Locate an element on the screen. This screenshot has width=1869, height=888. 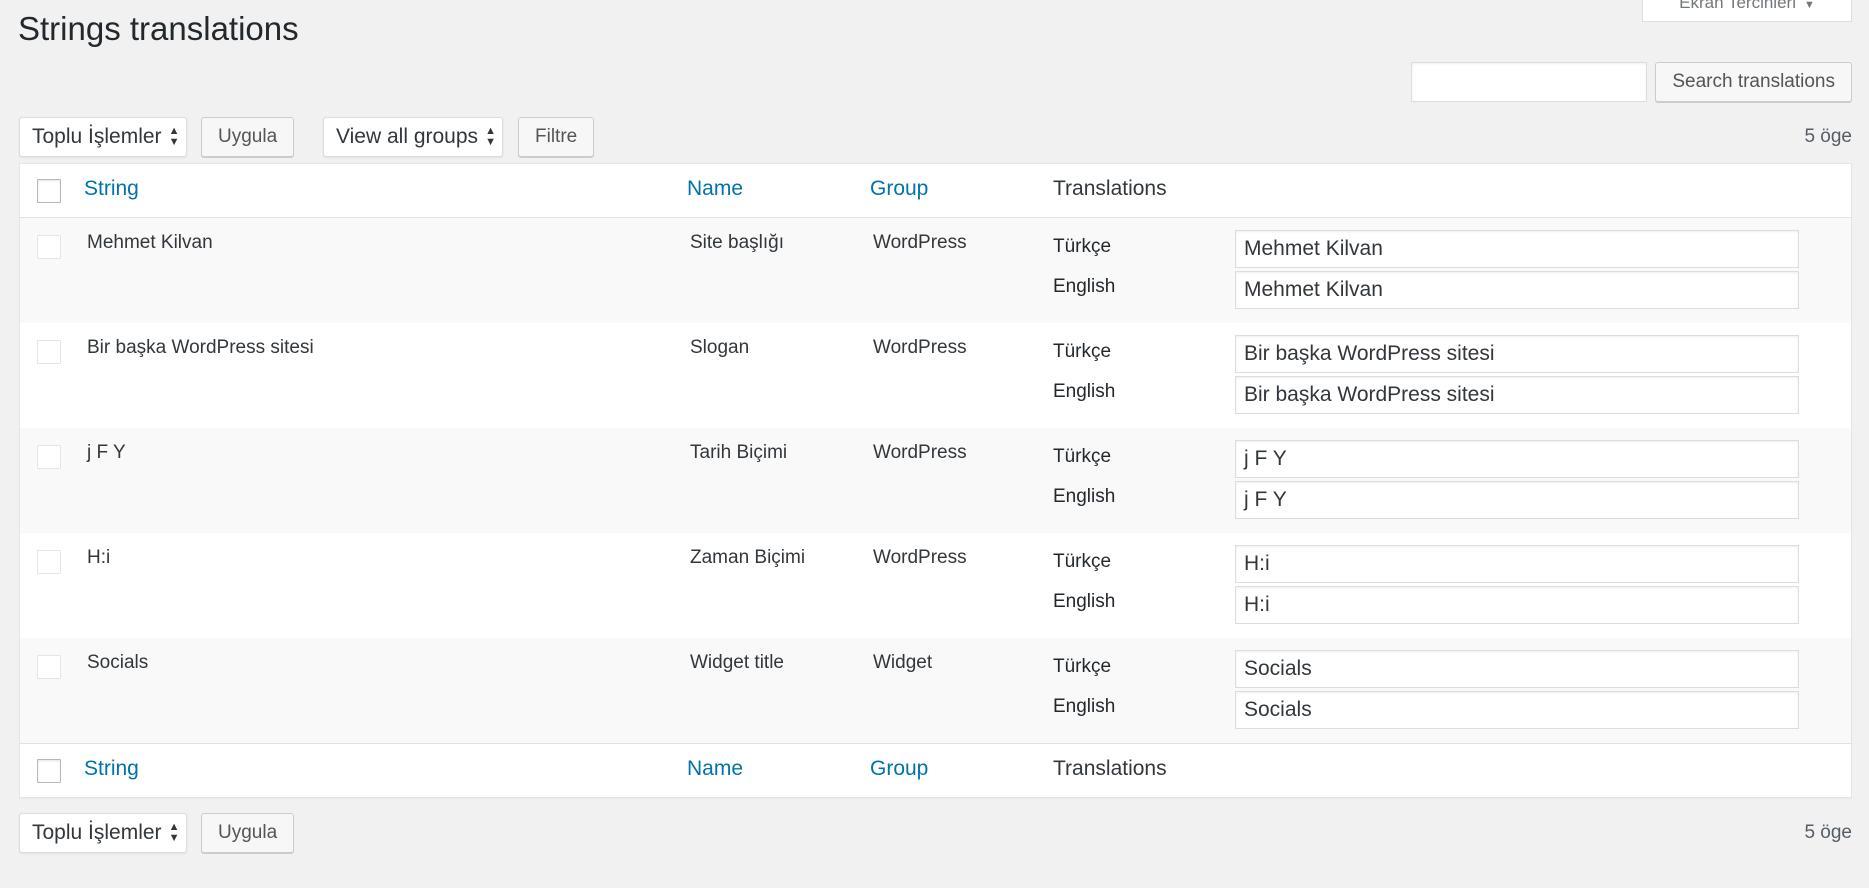
column-header-string: String is located at coordinates (111, 189).